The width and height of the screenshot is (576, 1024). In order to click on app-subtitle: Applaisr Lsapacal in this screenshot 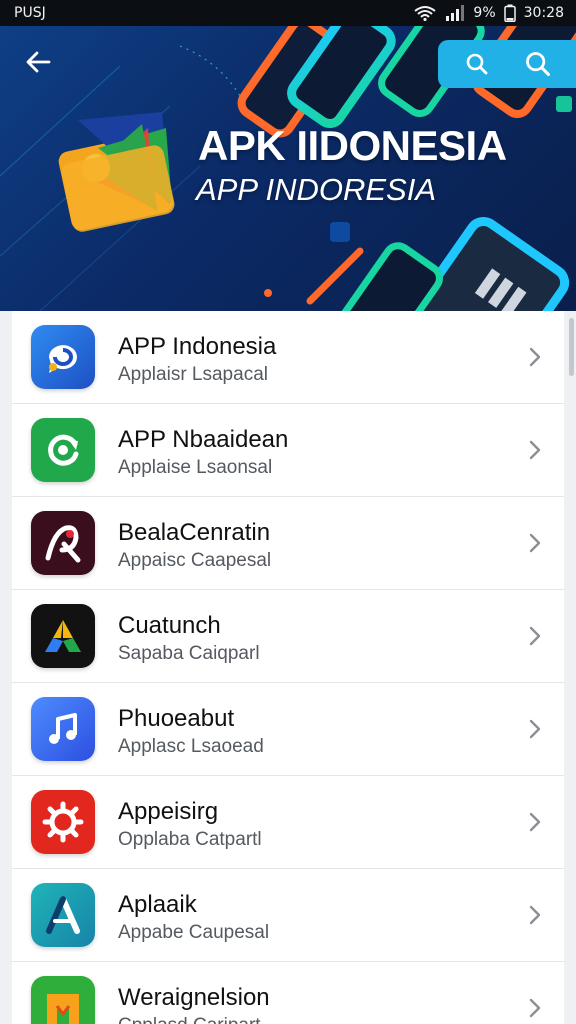, I will do `click(193, 374)`.